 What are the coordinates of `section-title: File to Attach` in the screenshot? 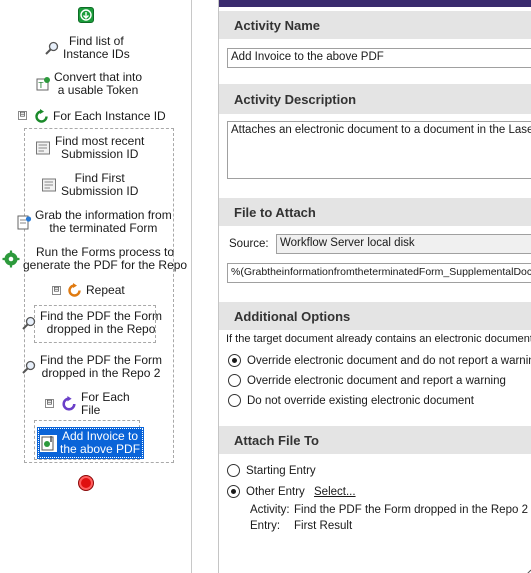 It's located at (275, 212).